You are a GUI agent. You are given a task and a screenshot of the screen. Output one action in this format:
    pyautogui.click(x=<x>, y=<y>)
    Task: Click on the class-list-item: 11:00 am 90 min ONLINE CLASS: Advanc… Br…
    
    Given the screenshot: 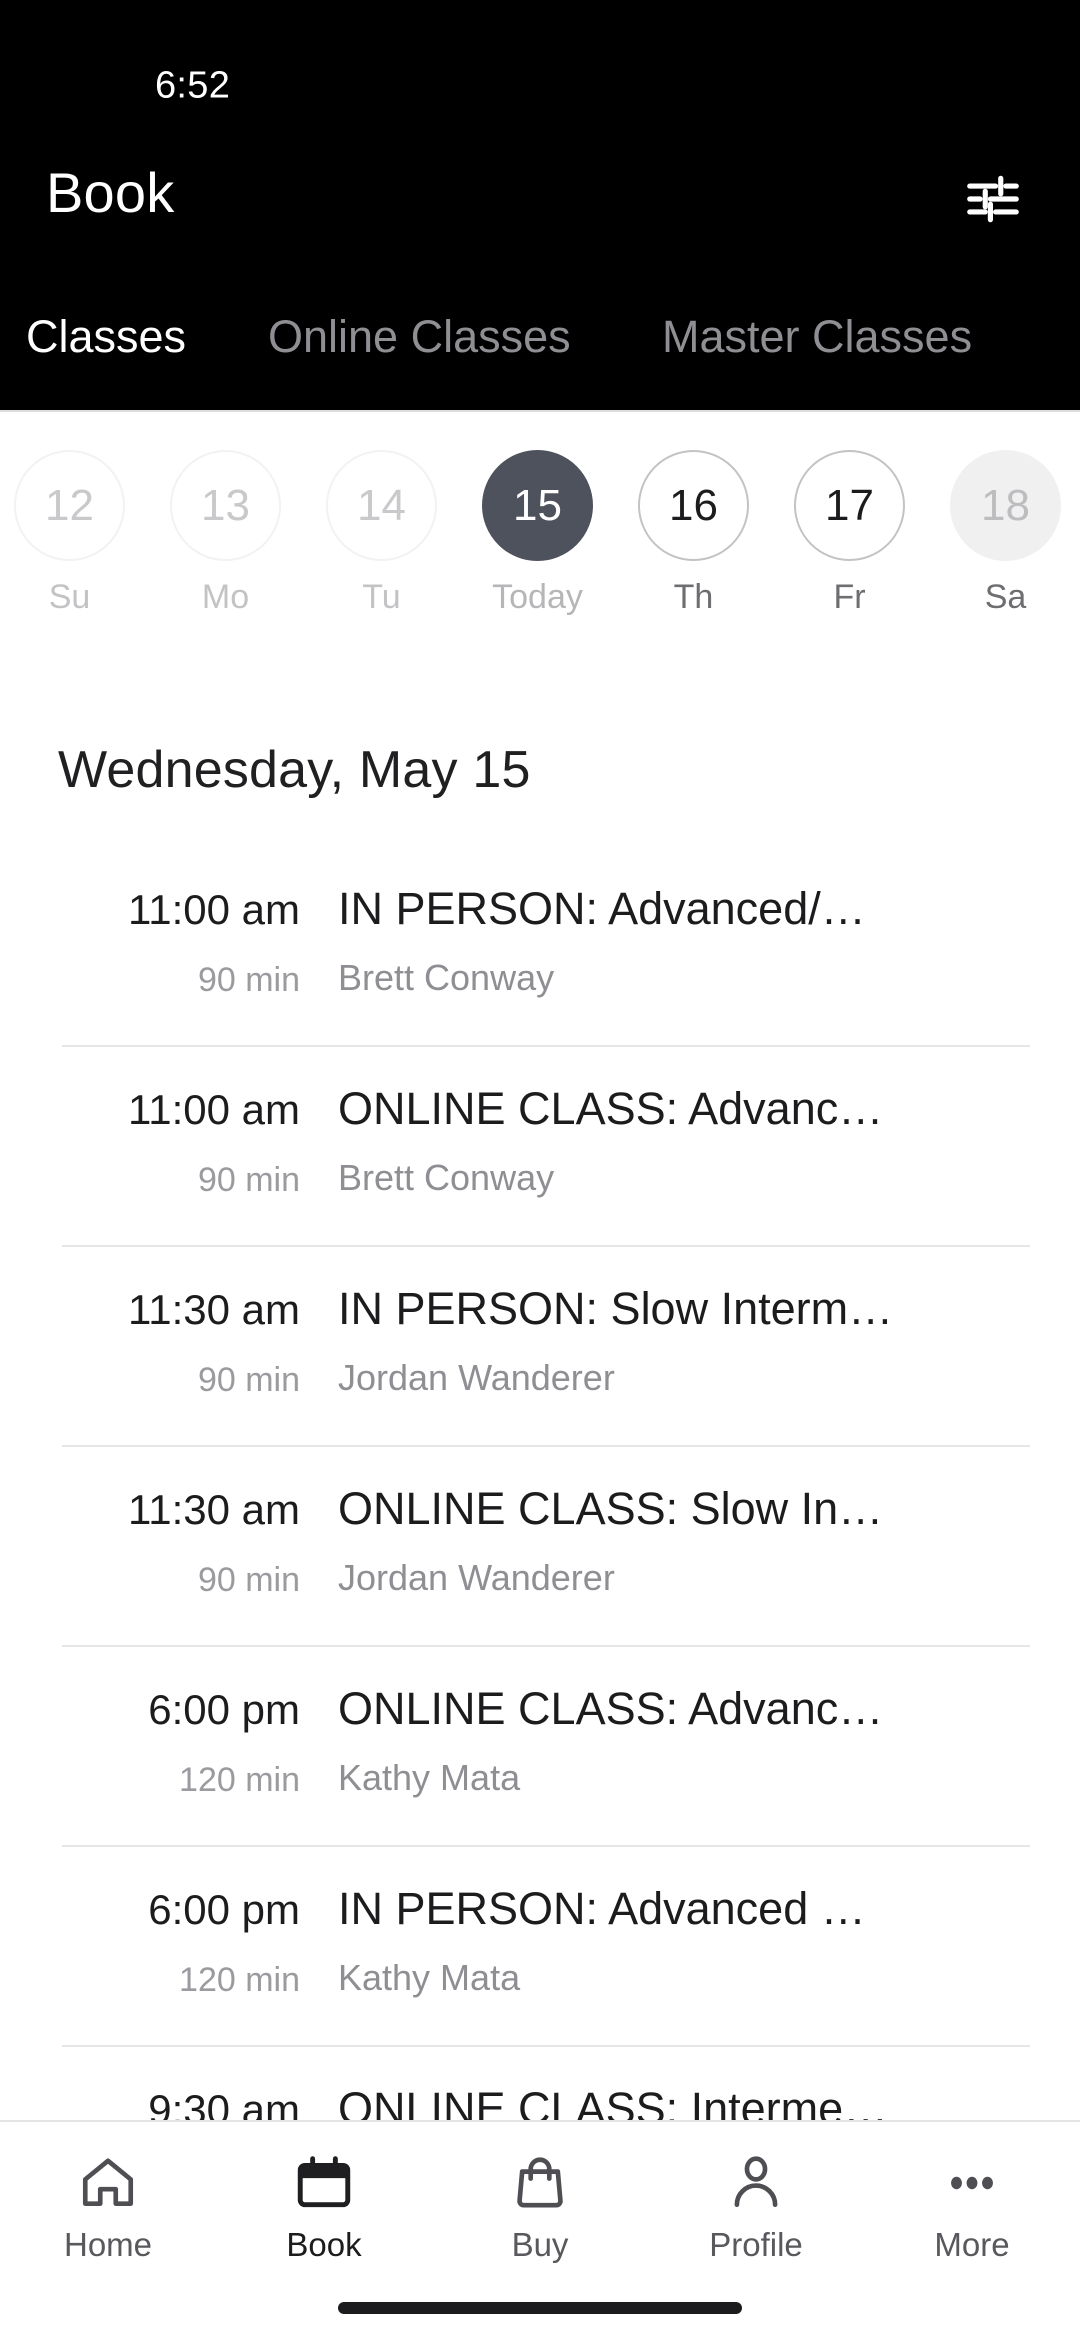 What is the action you would take?
    pyautogui.click(x=540, y=1145)
    